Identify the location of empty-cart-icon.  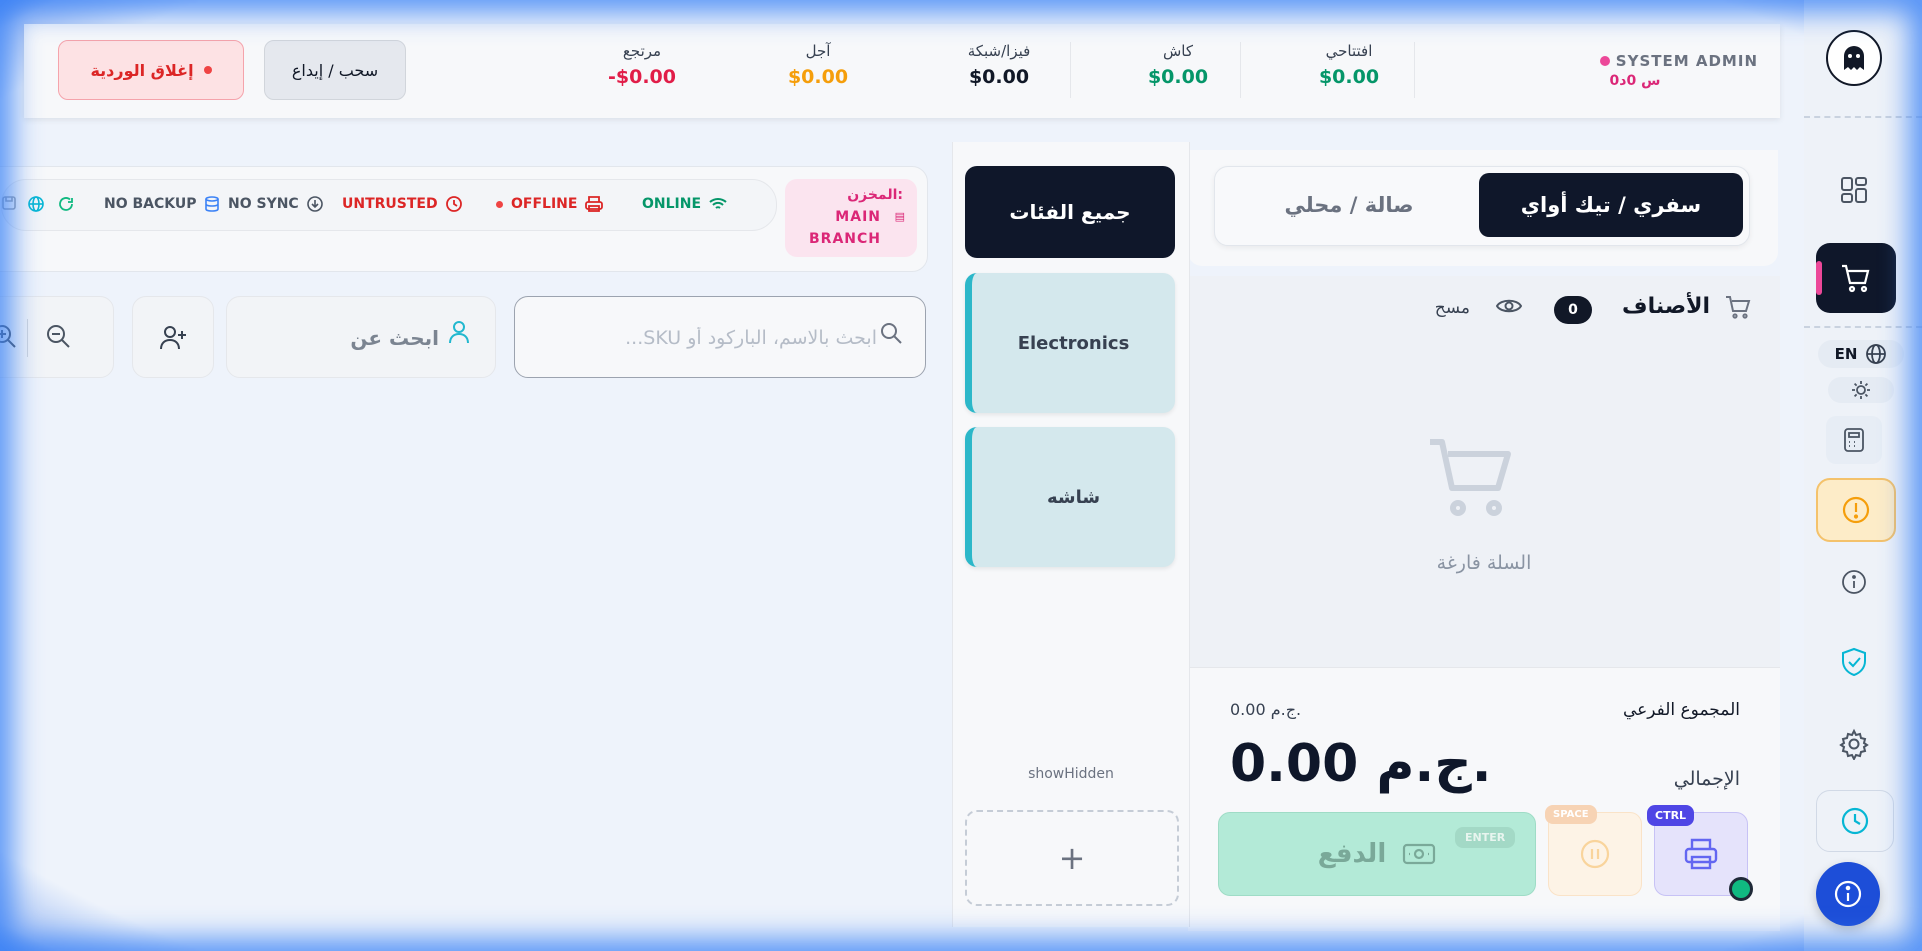
(1472, 477).